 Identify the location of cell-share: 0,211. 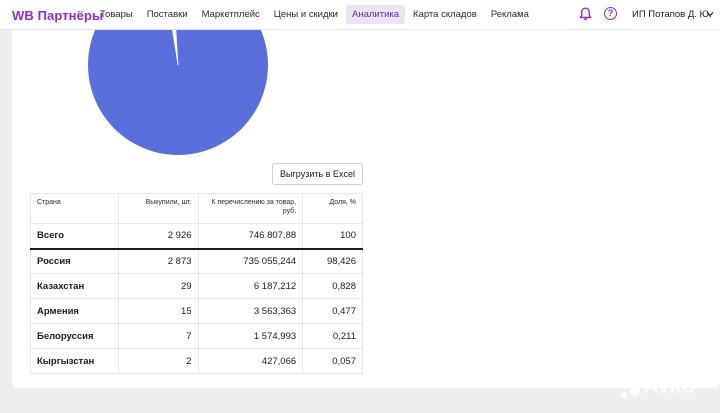
(332, 336).